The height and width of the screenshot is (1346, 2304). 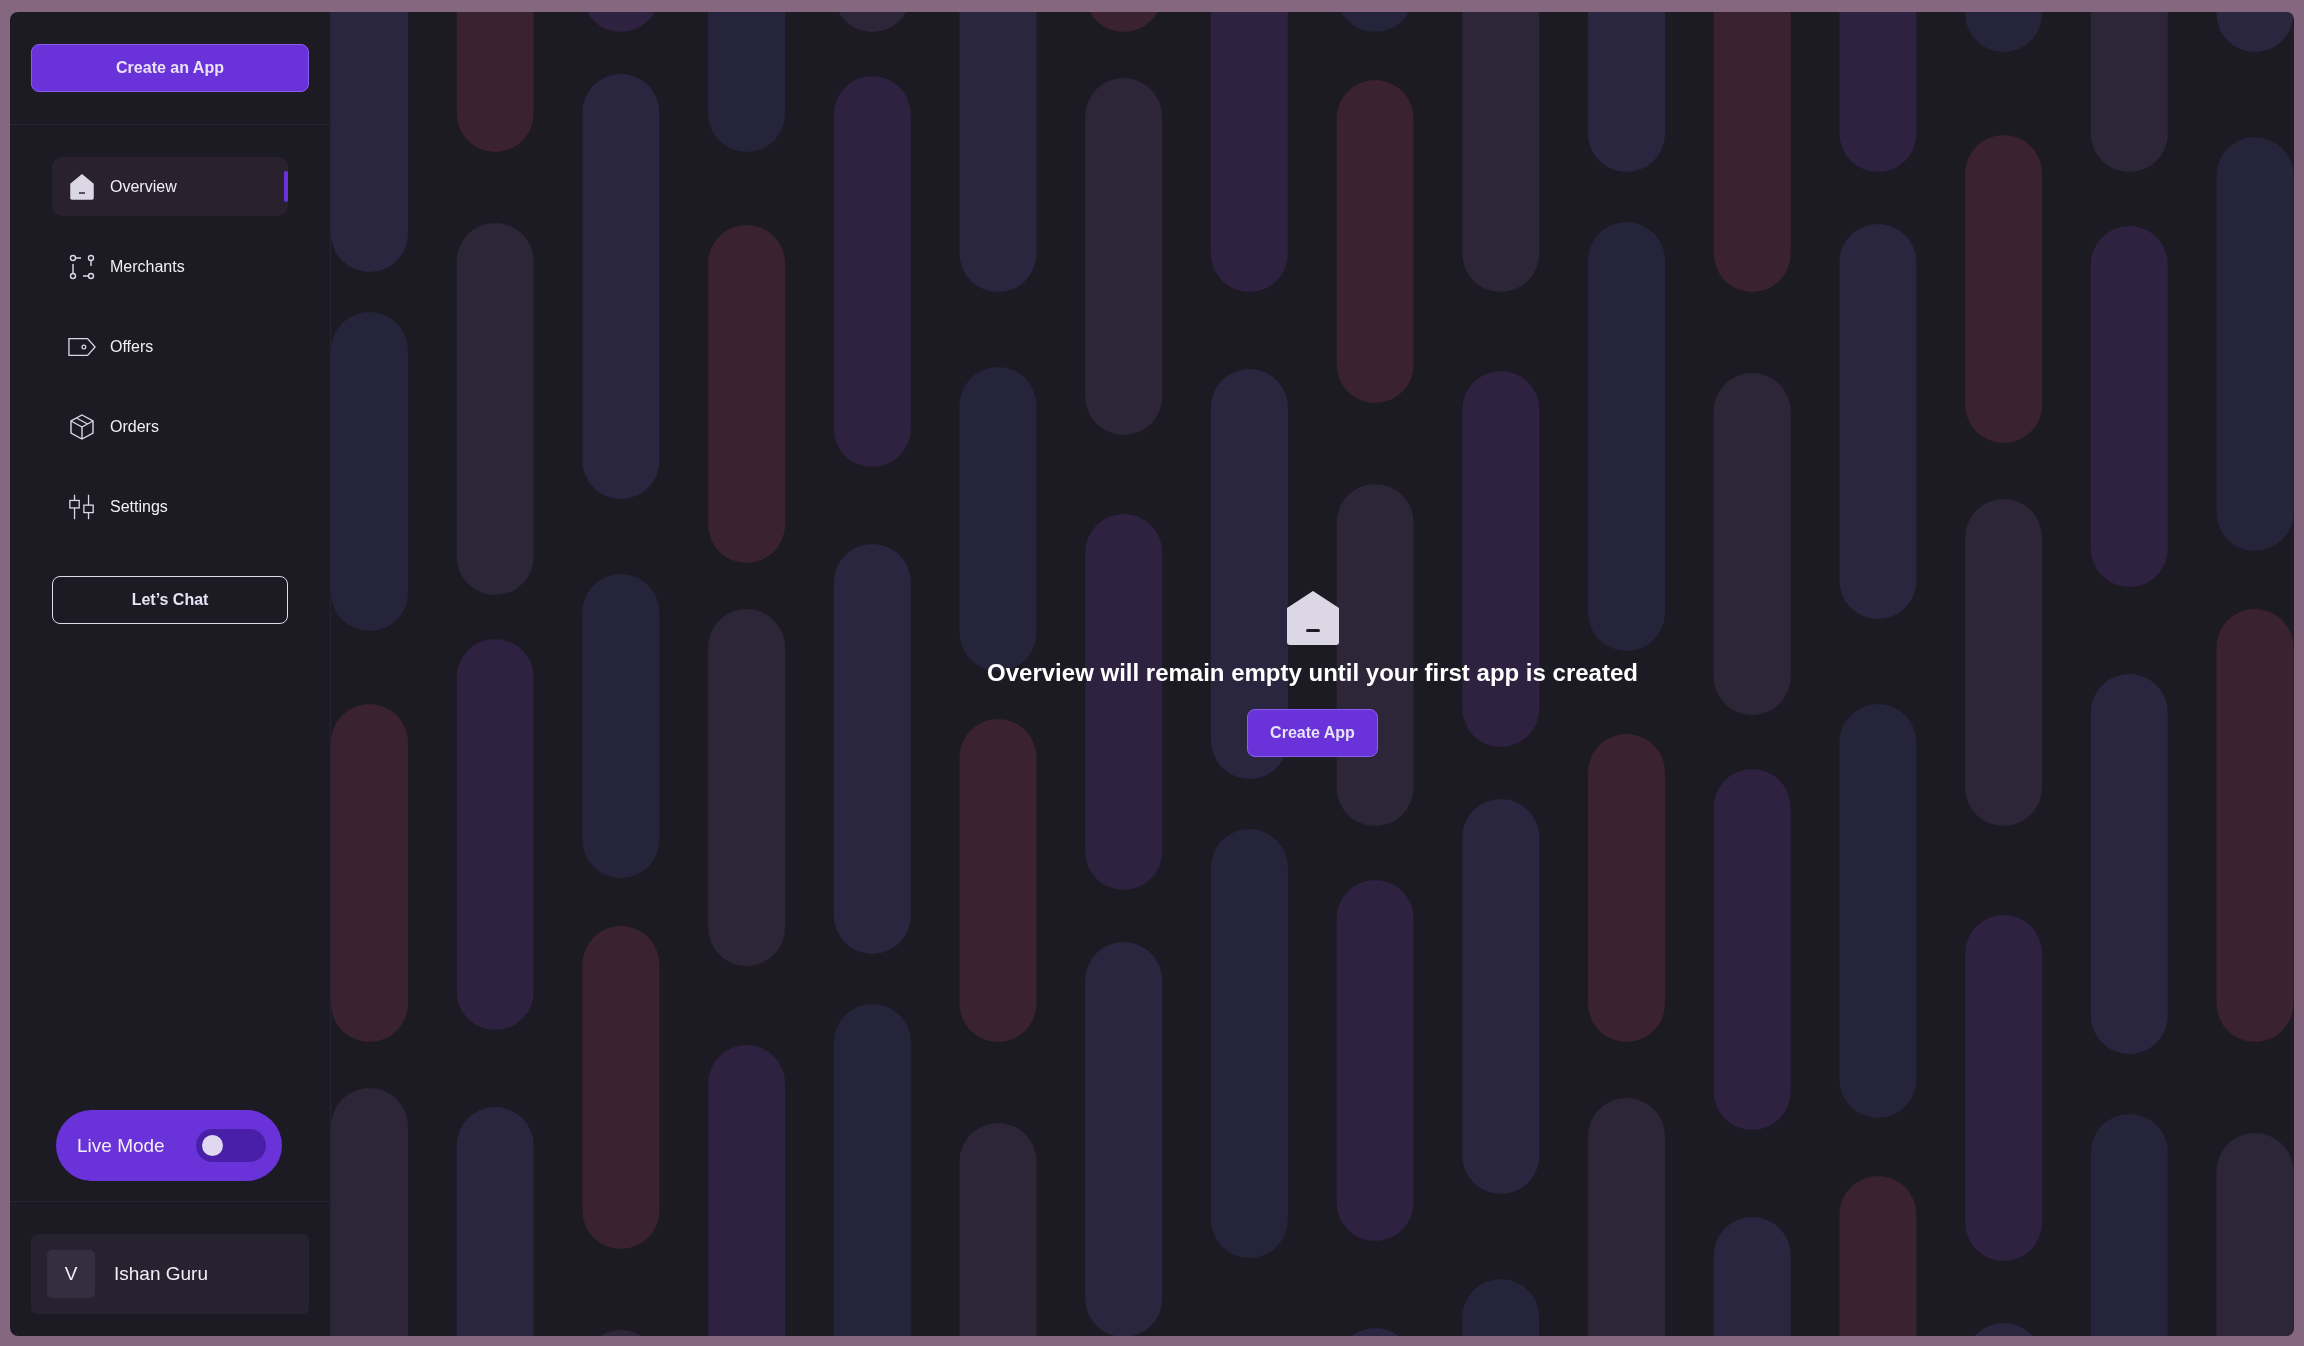 What do you see at coordinates (170, 186) in the screenshot?
I see `sidebar-item: Overview` at bounding box center [170, 186].